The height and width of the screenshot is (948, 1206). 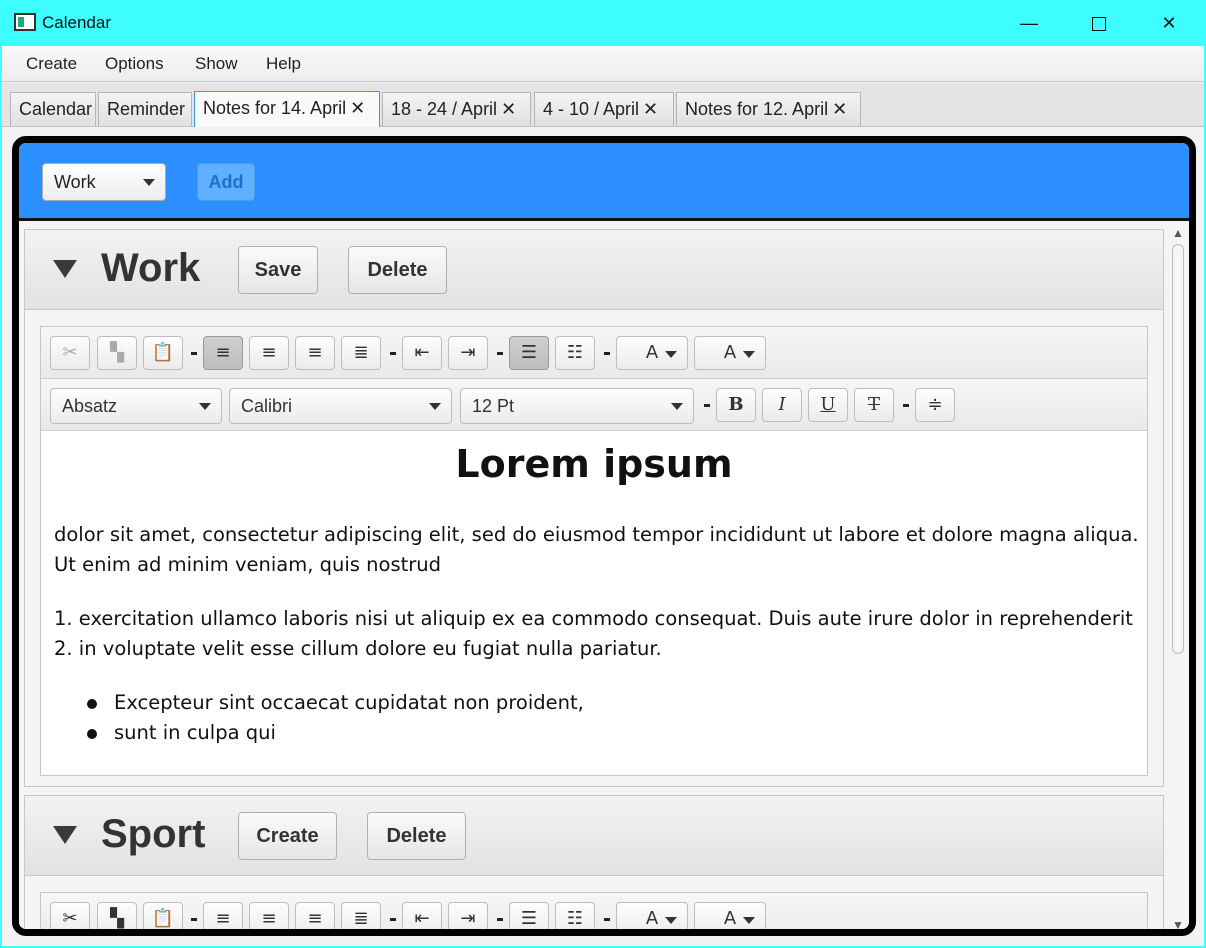 What do you see at coordinates (1029, 23) in the screenshot?
I see `minimize-button: —` at bounding box center [1029, 23].